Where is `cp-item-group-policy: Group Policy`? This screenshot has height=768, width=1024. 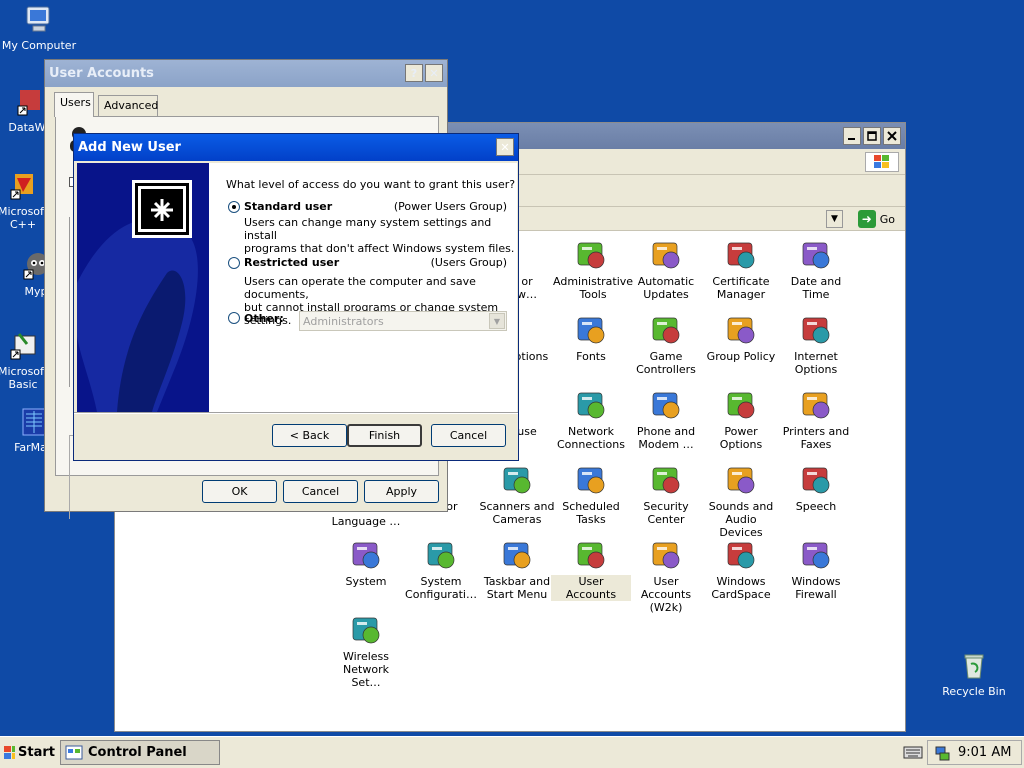
cp-item-group-policy: Group Policy is located at coordinates (741, 338).